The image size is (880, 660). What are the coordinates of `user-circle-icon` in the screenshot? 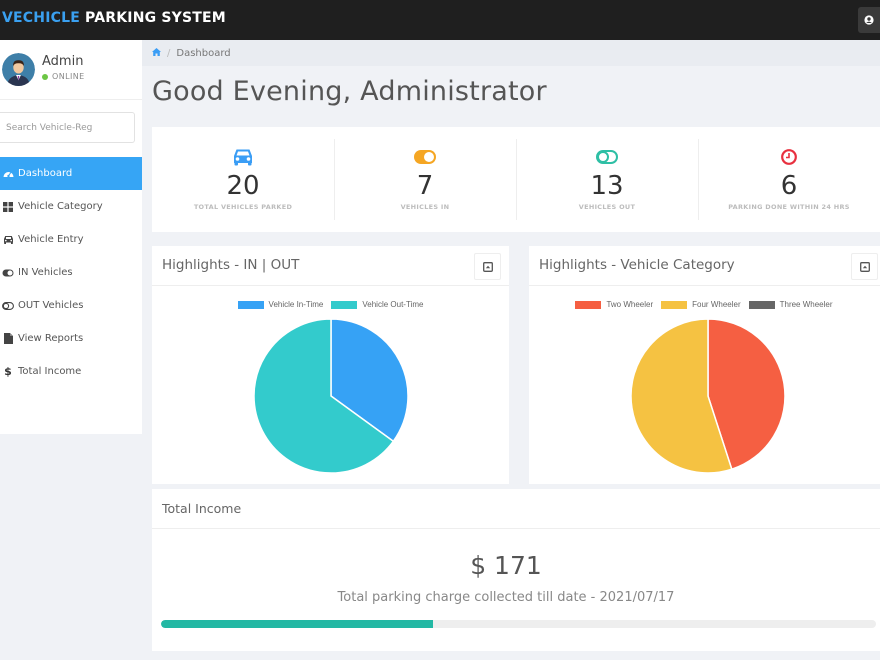 It's located at (869, 20).